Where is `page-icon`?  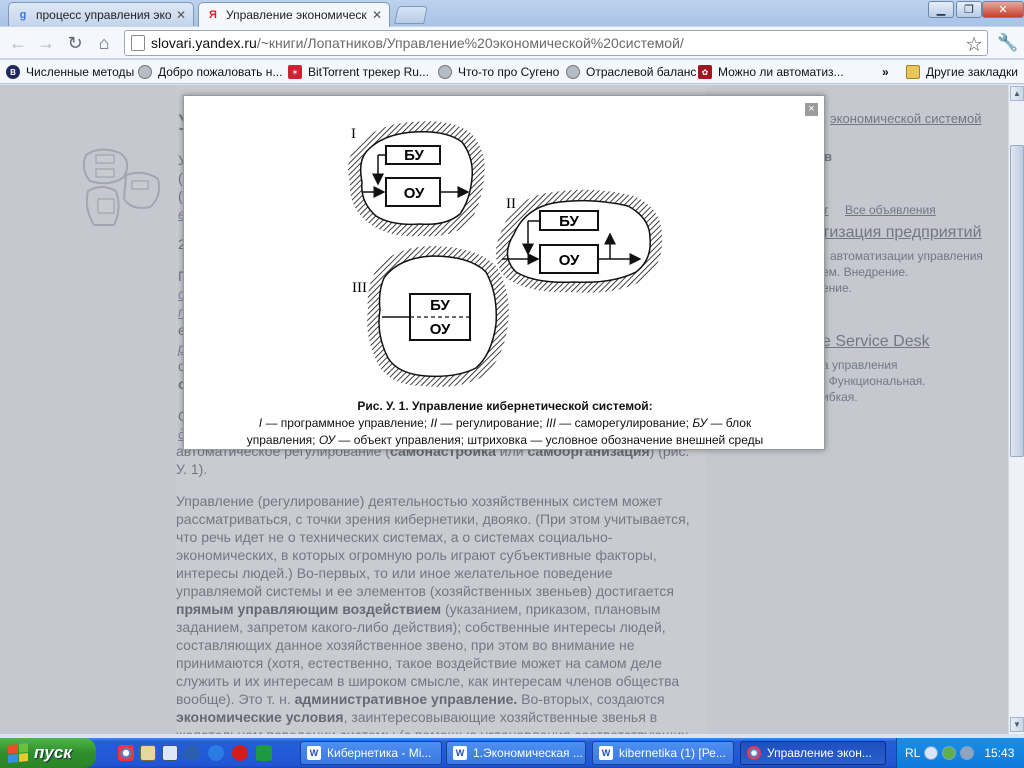 page-icon is located at coordinates (138, 43).